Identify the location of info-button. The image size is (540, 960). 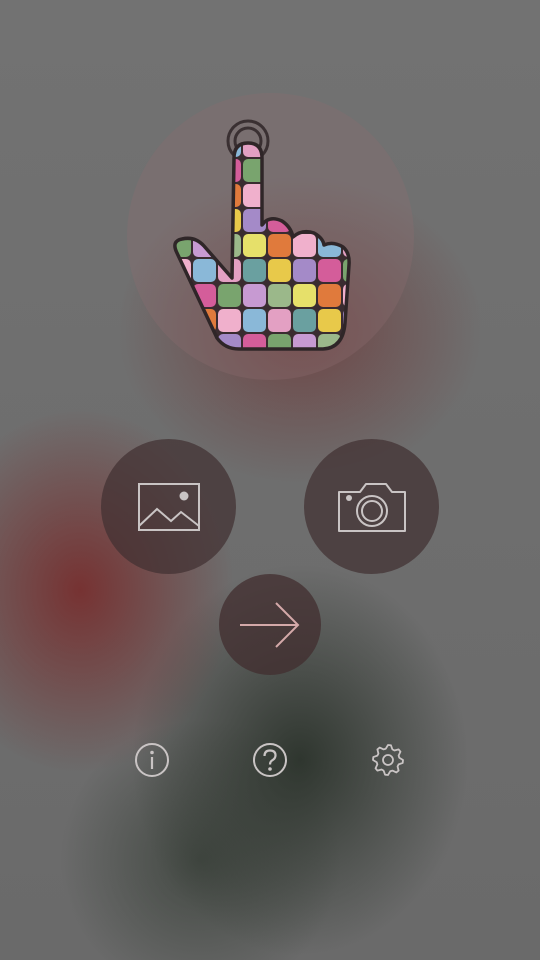
(152, 760).